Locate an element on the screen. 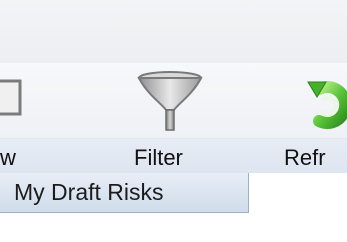 This screenshot has height=242, width=347. refresh-label: Refr is located at coordinates (305, 158).